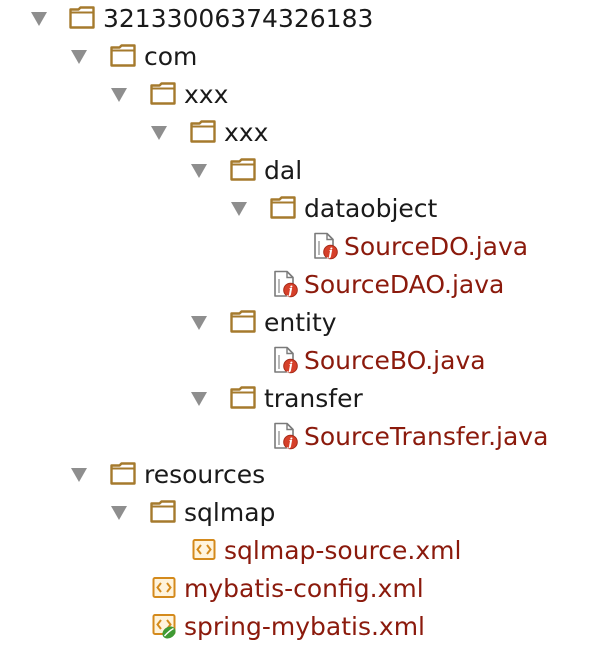  I want to click on tree-row-file-mybatis-config: mybatis-config.xml, so click(305, 589).